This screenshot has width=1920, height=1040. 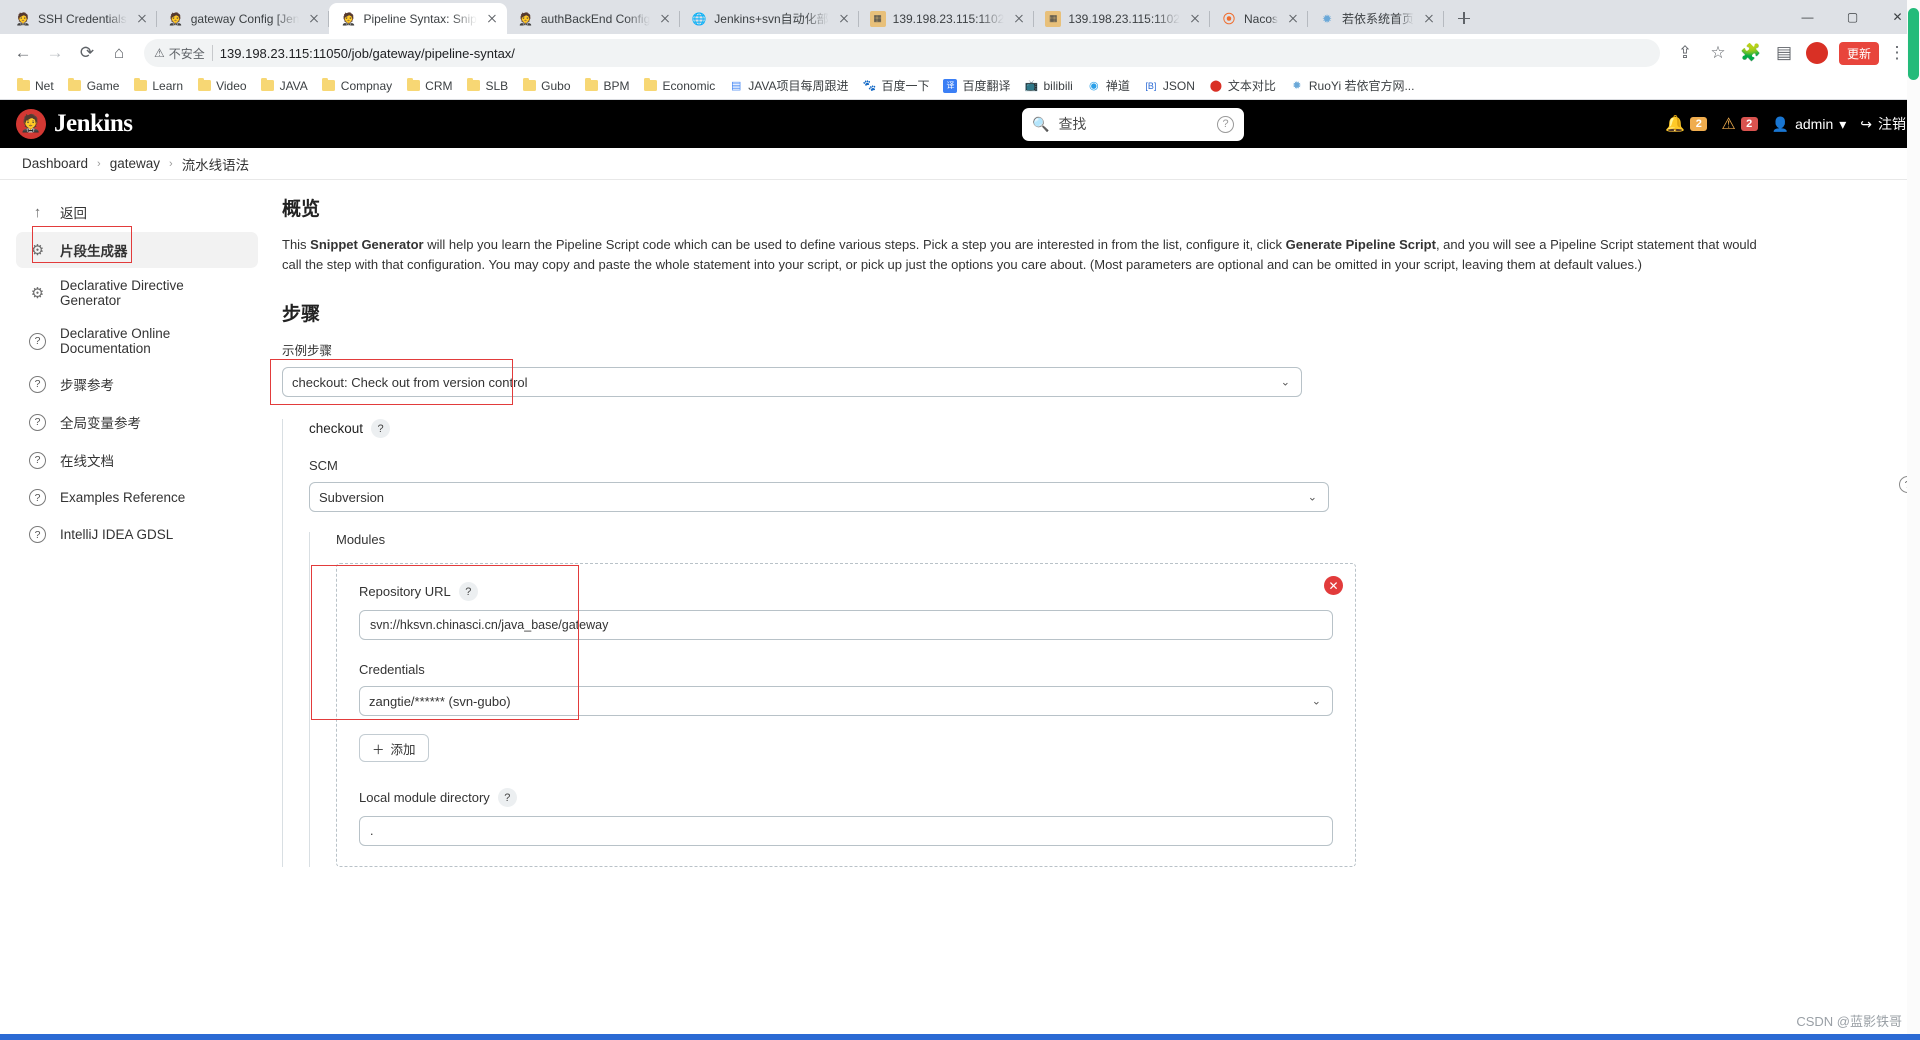 What do you see at coordinates (221, 86) in the screenshot?
I see `bookmark-item: Video` at bounding box center [221, 86].